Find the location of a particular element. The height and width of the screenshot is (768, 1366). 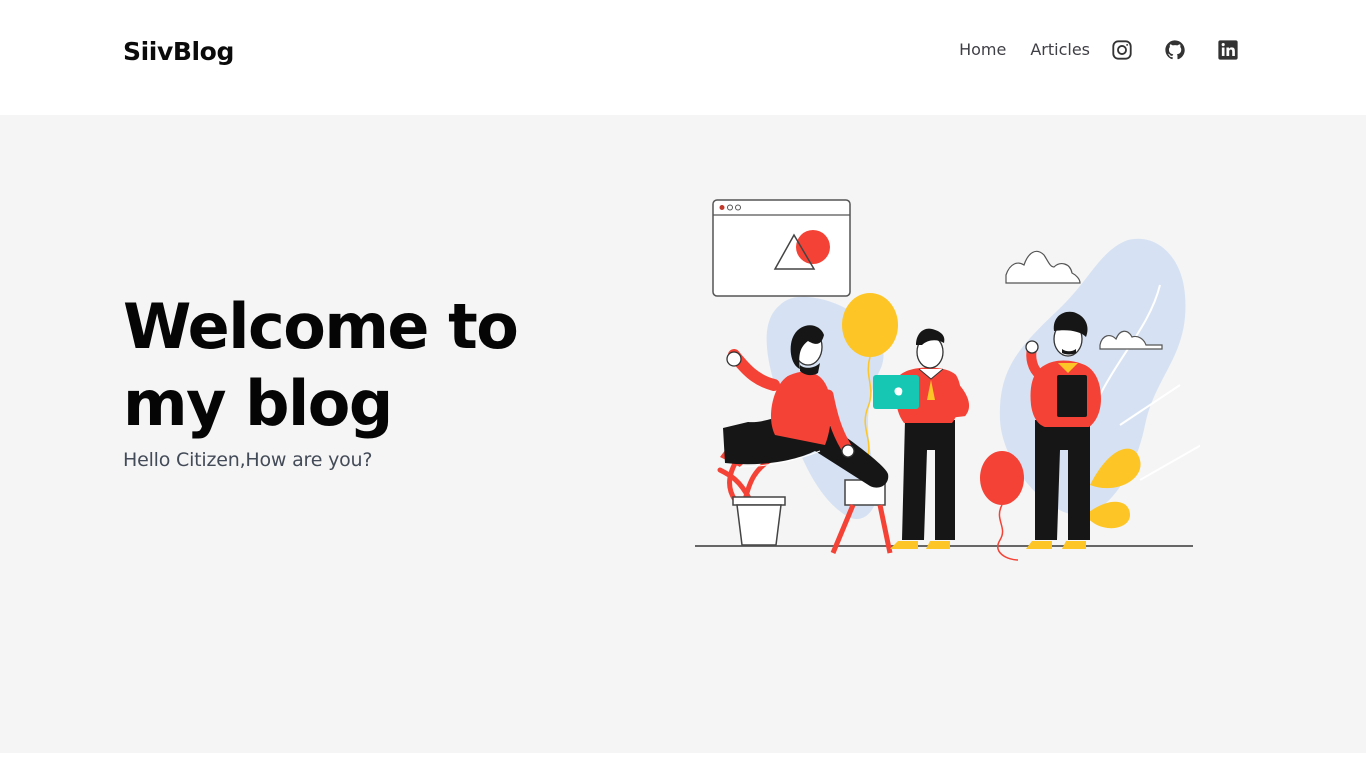

site-logo: SiivBlog is located at coordinates (178, 51).